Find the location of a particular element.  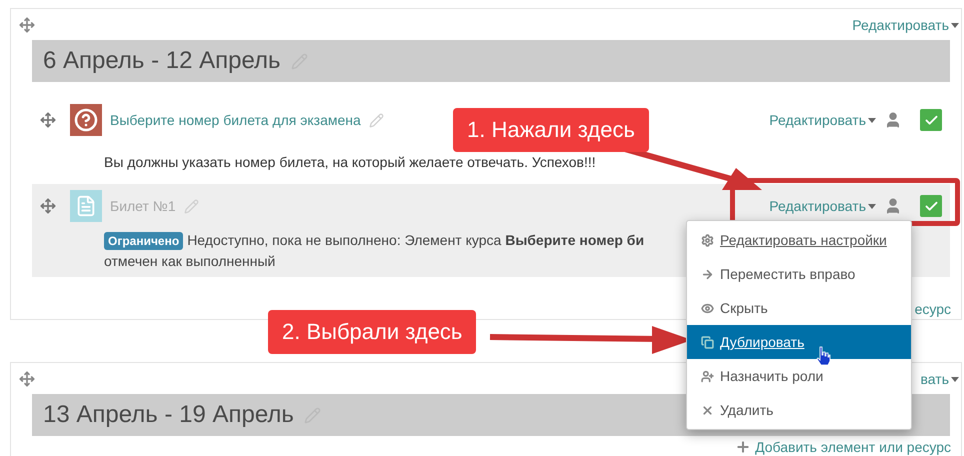

restriction-text: отмечен как выполненный is located at coordinates (190, 261).